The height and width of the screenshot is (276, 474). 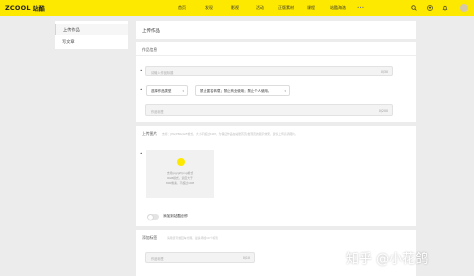 I want to click on nav-item-stock: 正版素材, so click(x=286, y=8).